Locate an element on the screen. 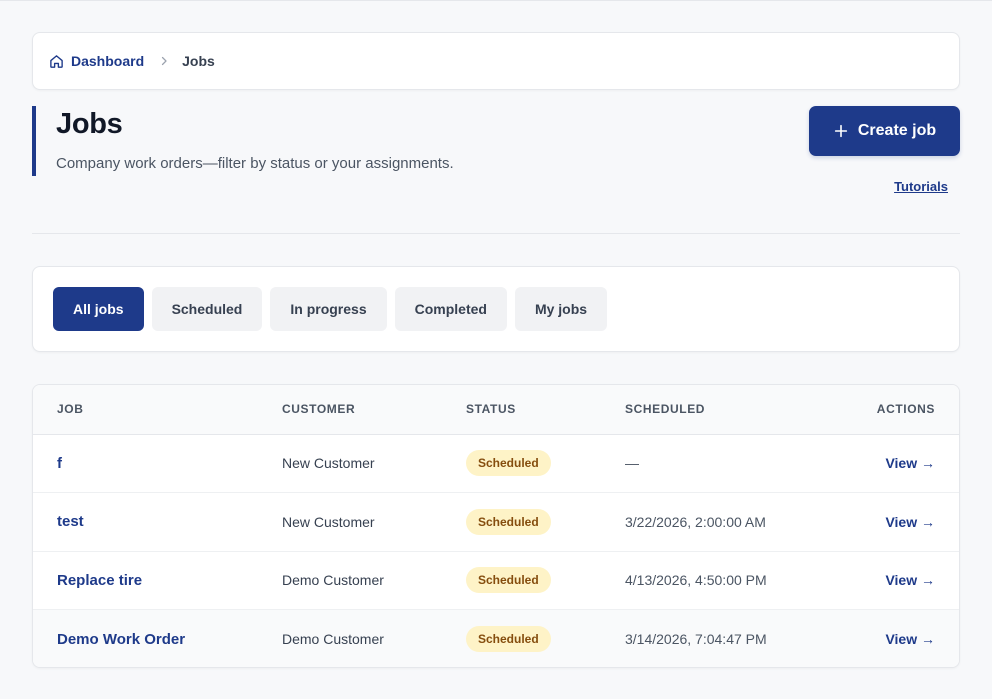 The image size is (992, 699). column-header-job: JOB is located at coordinates (70, 409).